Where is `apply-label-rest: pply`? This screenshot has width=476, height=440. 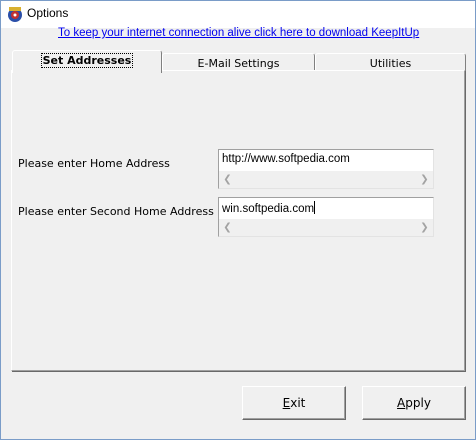 apply-label-rest: pply is located at coordinates (418, 403).